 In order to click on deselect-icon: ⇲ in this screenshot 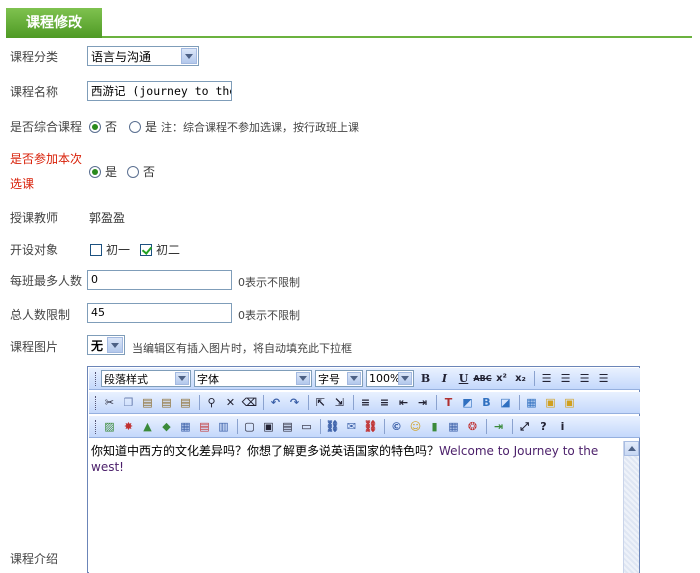, I will do `click(339, 402)`.